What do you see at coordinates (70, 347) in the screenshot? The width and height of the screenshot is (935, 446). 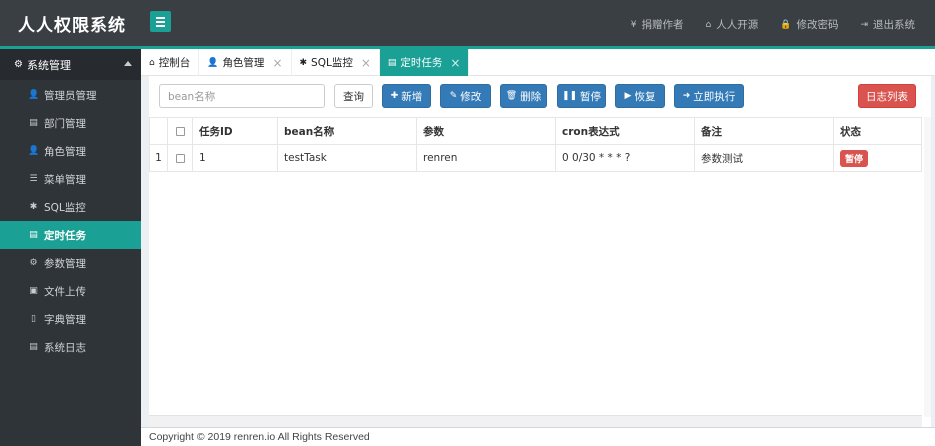 I see `sidebar-item-log: ▤ 系统日志` at bounding box center [70, 347].